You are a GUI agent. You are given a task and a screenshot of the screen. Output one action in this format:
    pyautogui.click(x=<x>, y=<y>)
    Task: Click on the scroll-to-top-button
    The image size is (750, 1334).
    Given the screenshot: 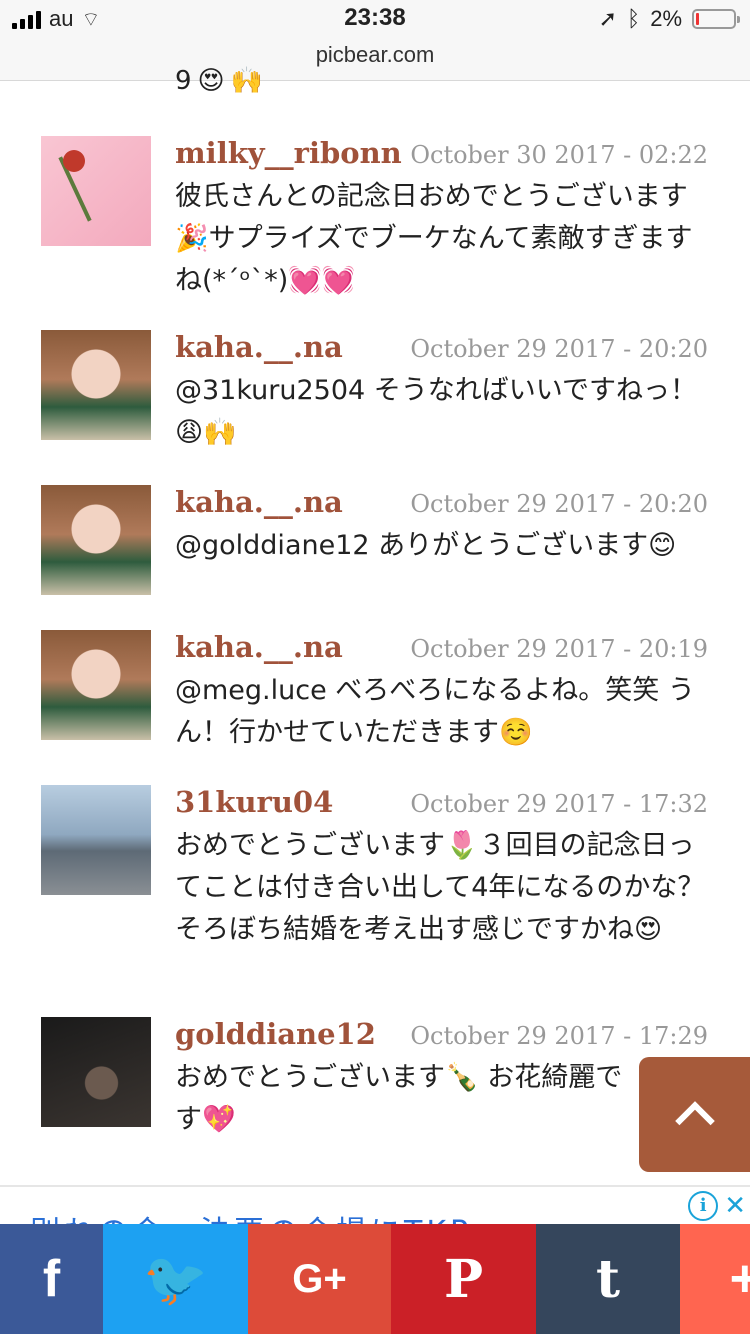 What is the action you would take?
    pyautogui.click(x=694, y=1114)
    